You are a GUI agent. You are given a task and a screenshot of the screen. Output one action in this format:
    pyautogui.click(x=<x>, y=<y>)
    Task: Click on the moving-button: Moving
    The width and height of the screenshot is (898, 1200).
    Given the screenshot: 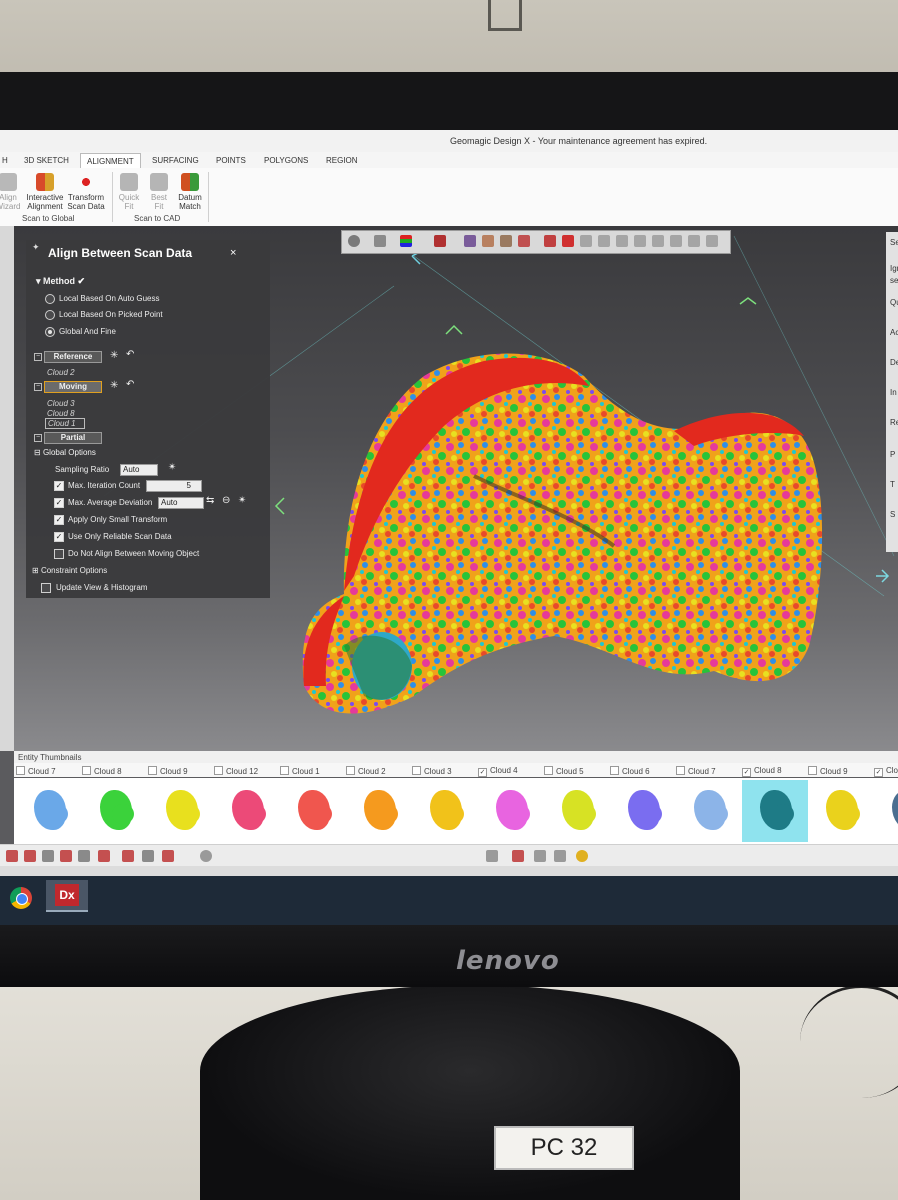 What is the action you would take?
    pyautogui.click(x=73, y=387)
    